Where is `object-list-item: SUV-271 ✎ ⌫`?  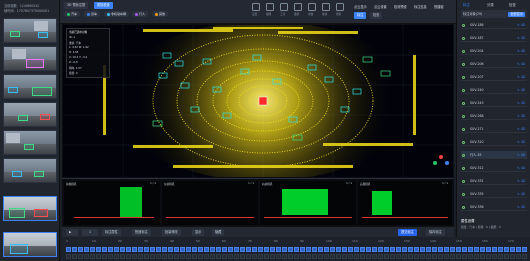
object-list-item: SUV-271 ✎ ⌫ is located at coordinates (494, 129).